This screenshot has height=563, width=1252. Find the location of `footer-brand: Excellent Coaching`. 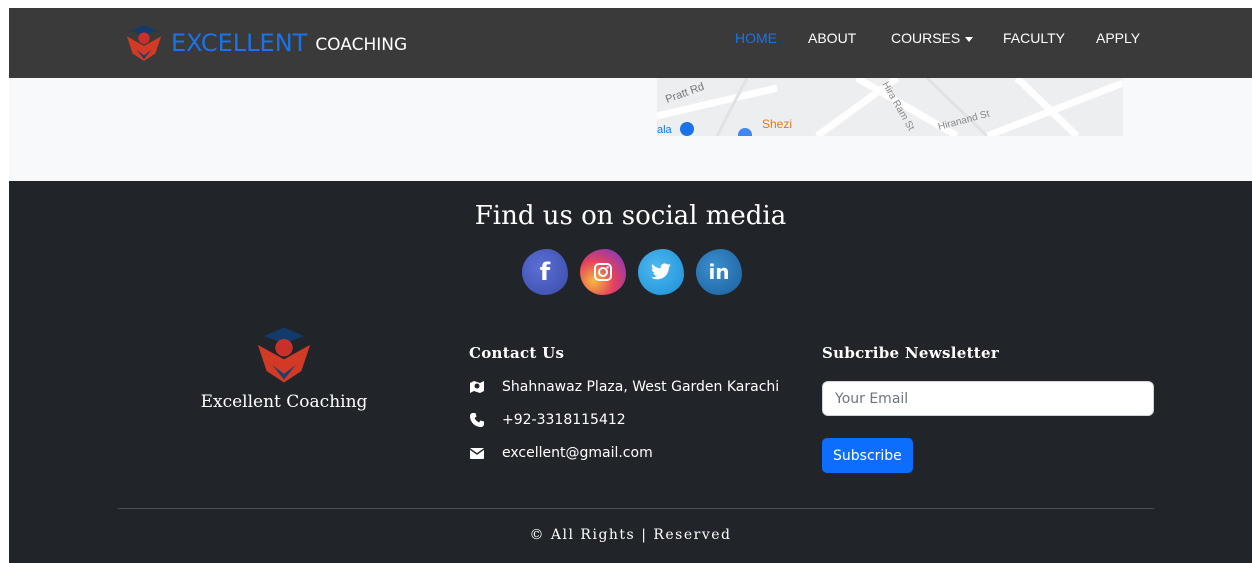

footer-brand: Excellent Coaching is located at coordinates (284, 368).